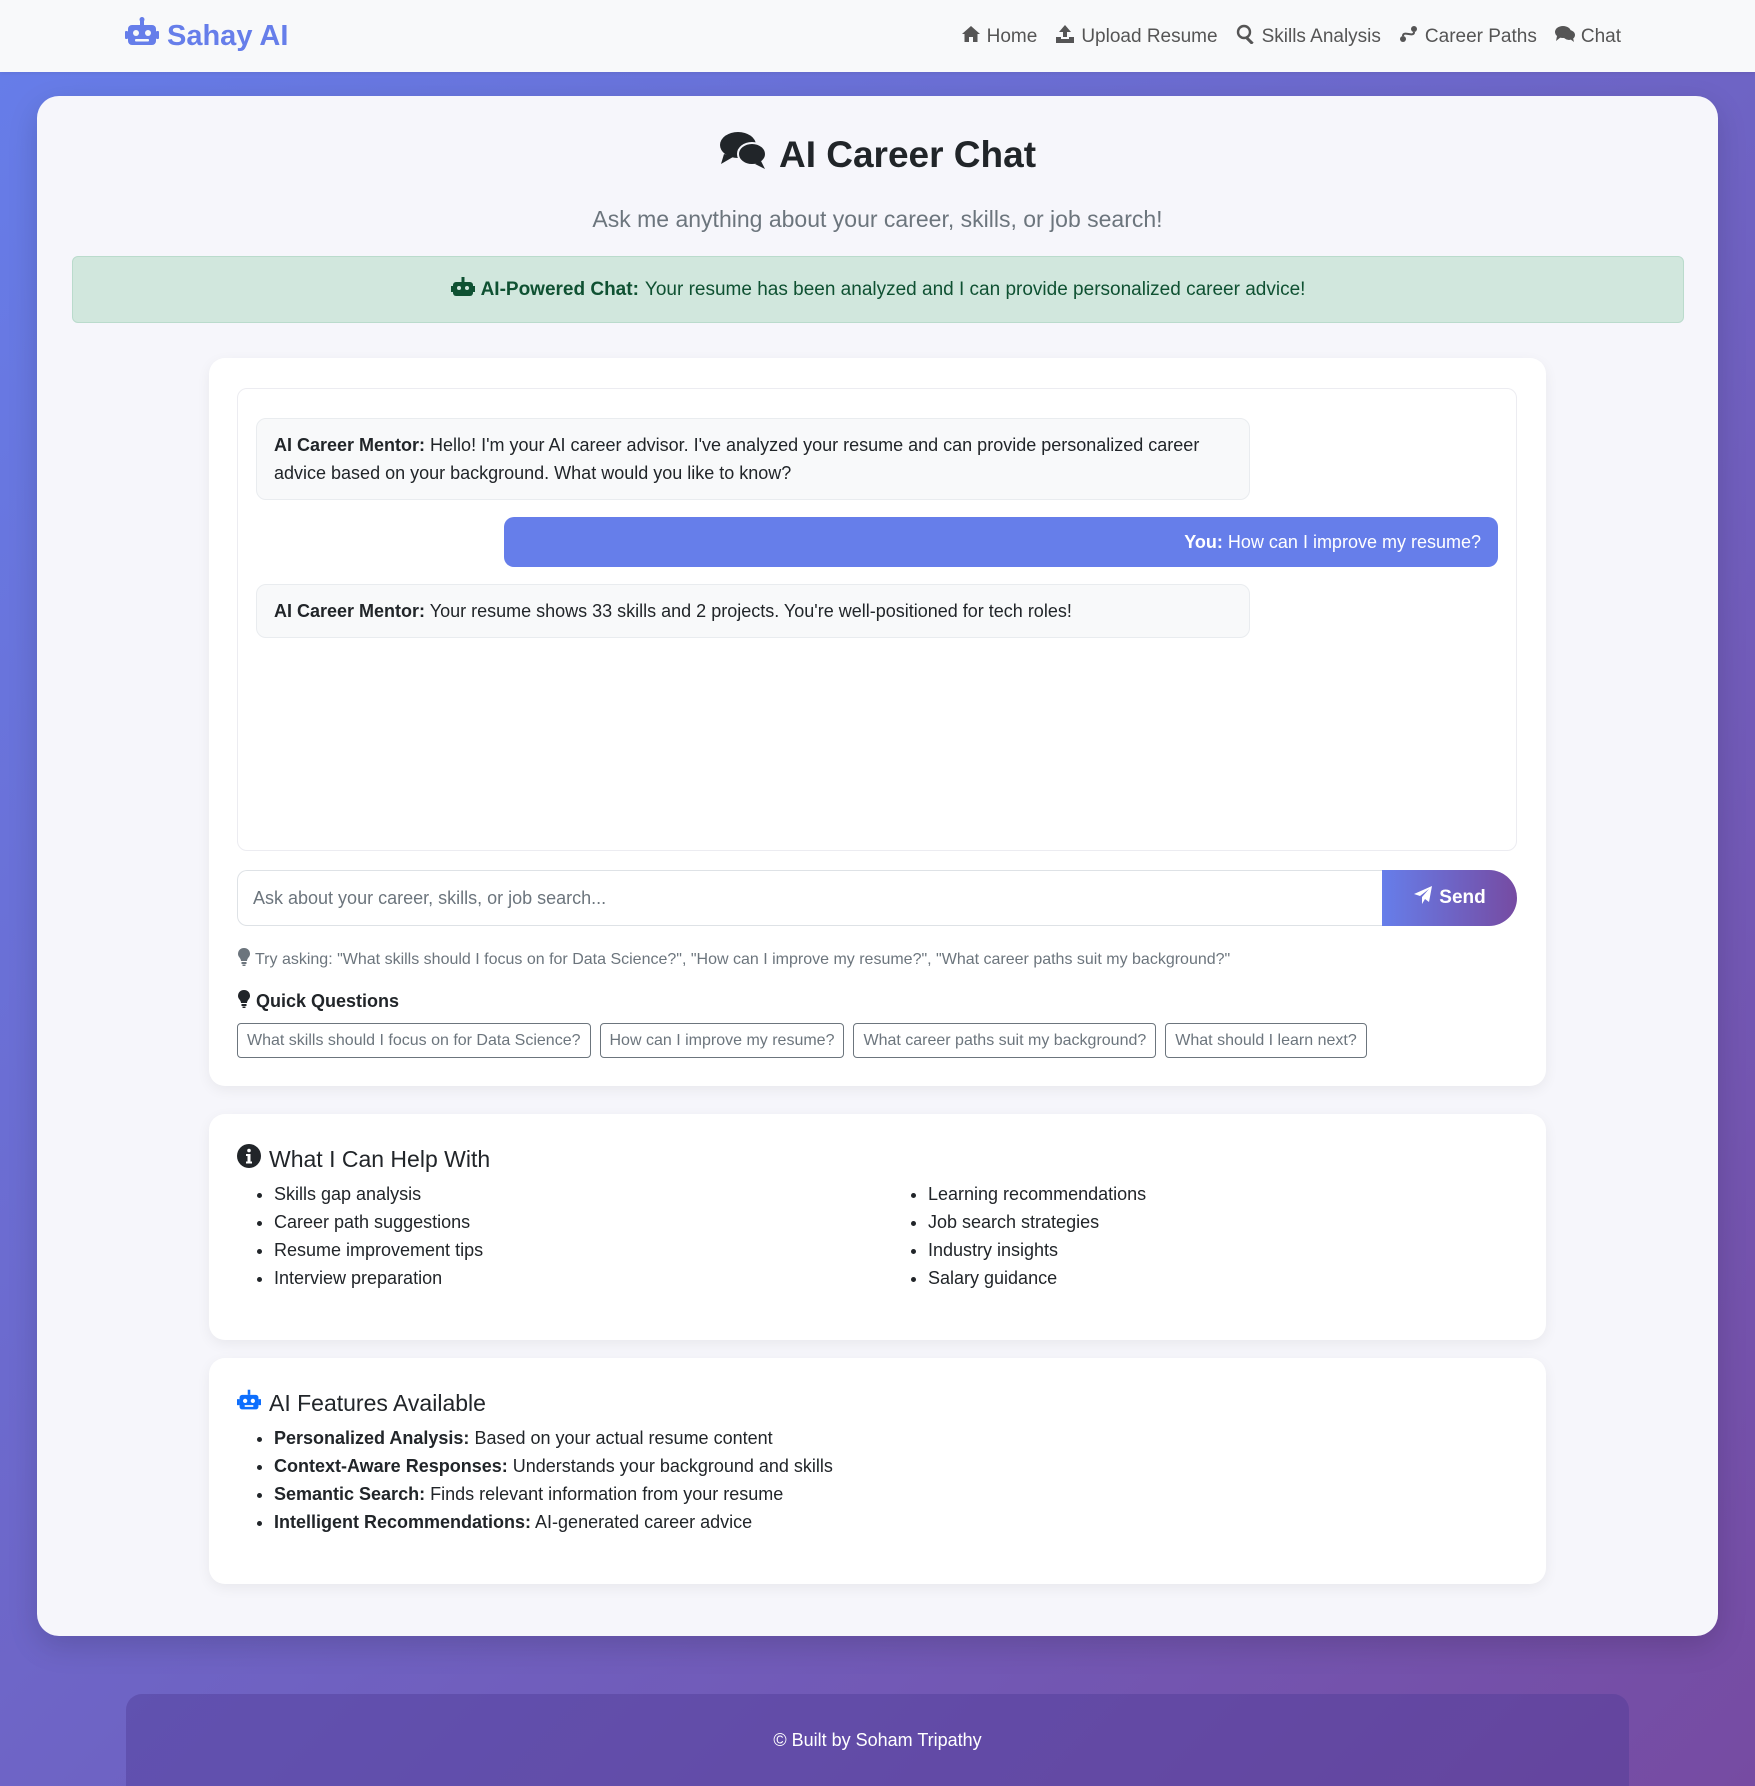  Describe the element at coordinates (1409, 37) in the screenshot. I see `route-icon` at that location.